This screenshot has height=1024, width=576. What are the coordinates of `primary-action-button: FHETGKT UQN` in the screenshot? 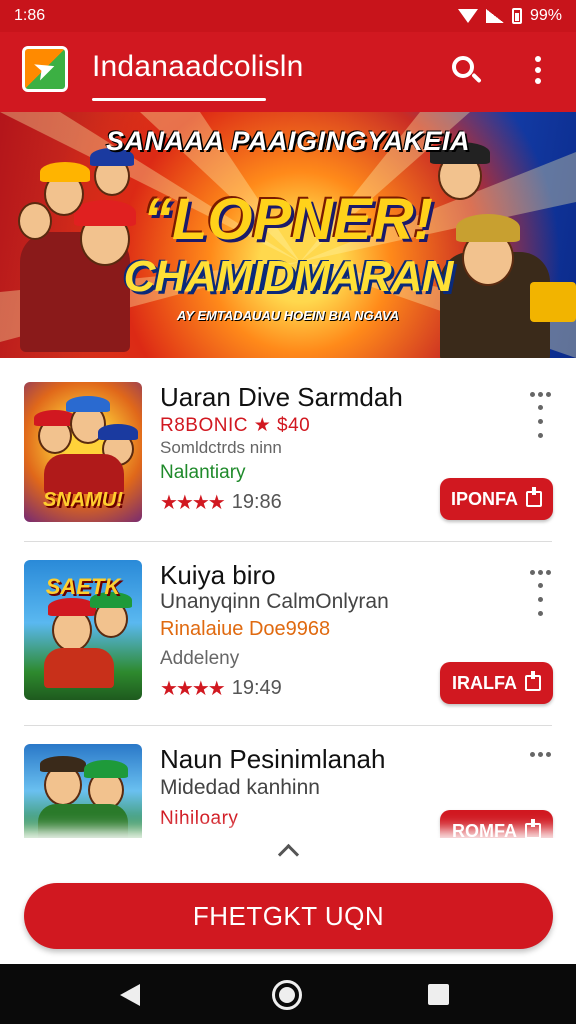 It's located at (288, 916).